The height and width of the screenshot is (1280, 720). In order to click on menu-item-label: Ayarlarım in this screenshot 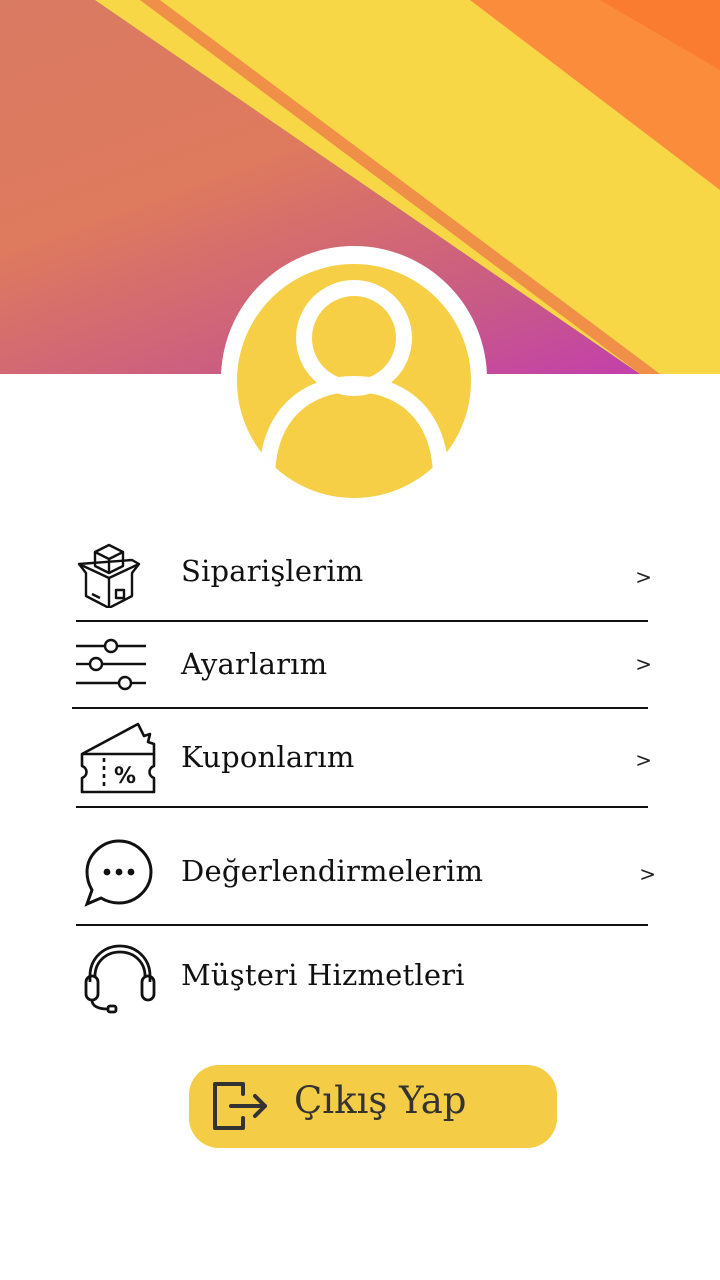, I will do `click(254, 664)`.